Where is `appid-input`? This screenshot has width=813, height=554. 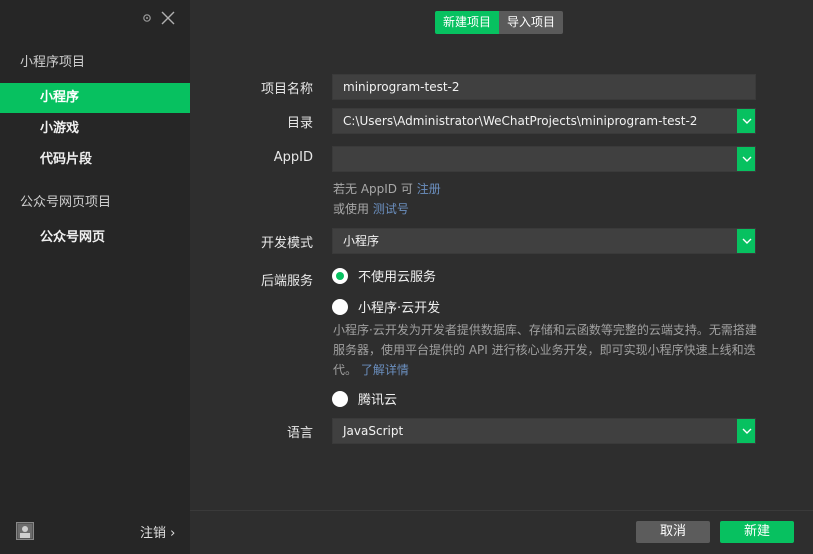 appid-input is located at coordinates (544, 159).